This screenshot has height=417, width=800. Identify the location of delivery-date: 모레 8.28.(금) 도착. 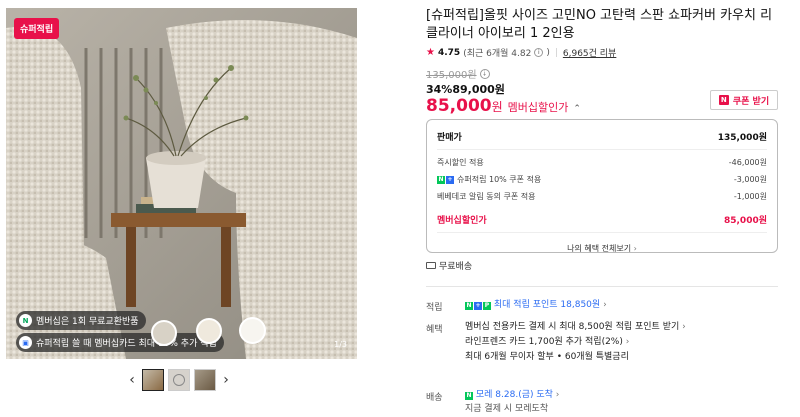
(514, 395).